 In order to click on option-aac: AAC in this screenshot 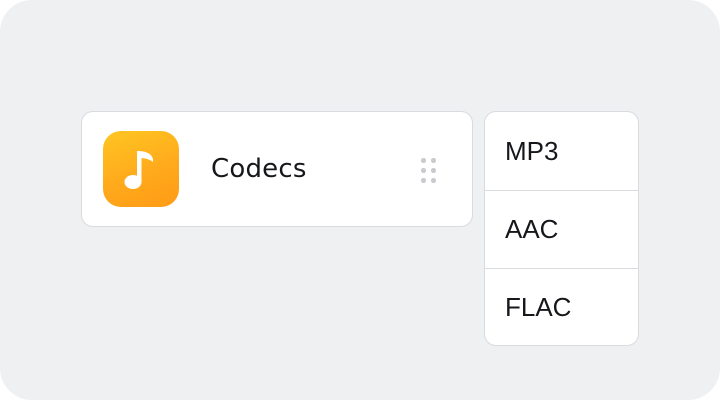, I will do `click(561, 229)`.